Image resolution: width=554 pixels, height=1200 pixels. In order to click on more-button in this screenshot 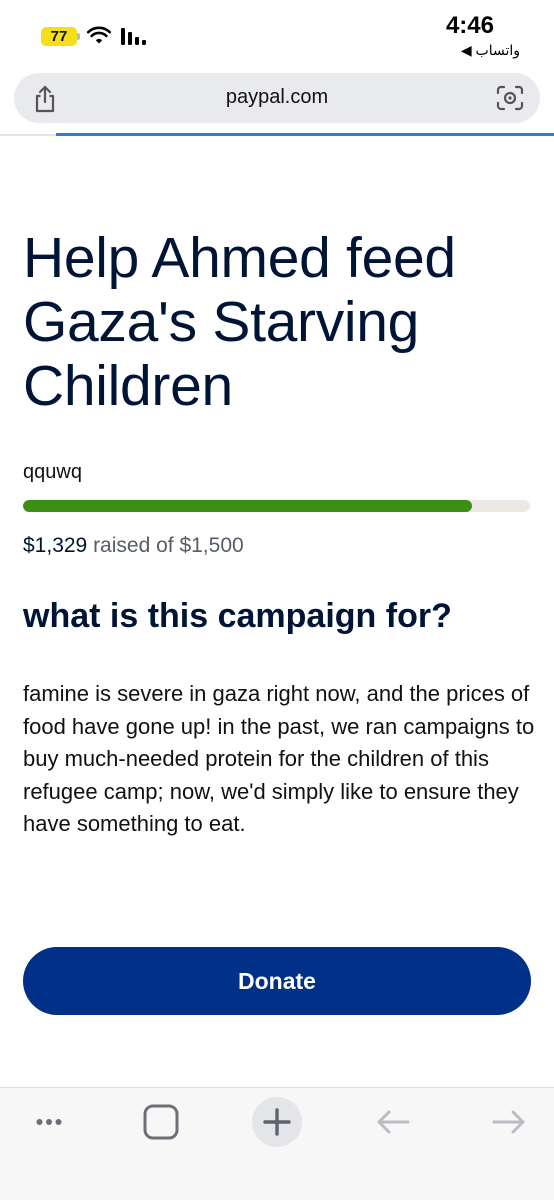, I will do `click(49, 1122)`.